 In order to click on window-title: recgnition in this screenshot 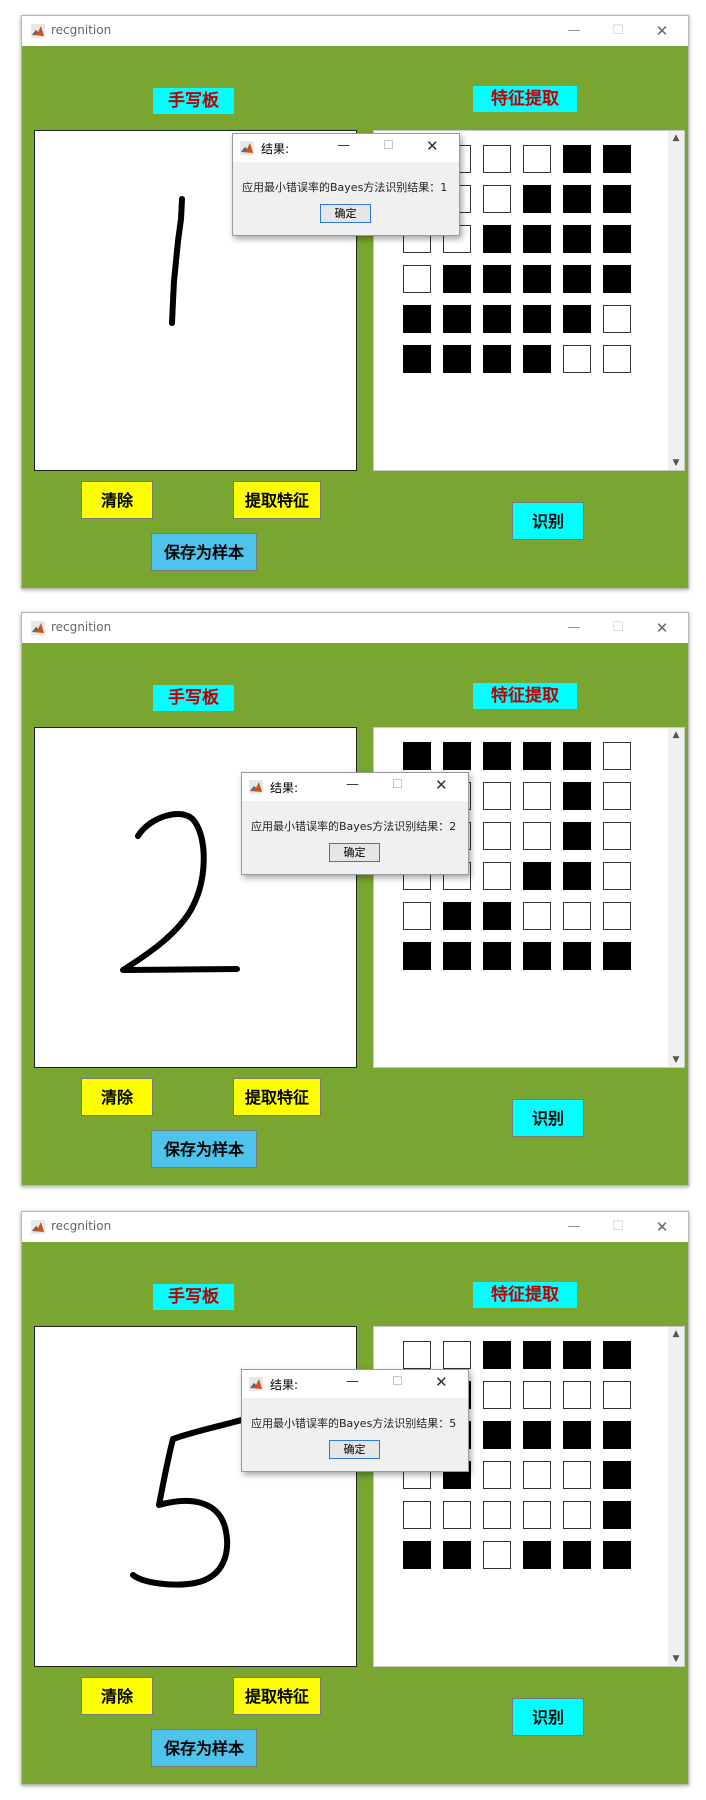, I will do `click(81, 30)`.